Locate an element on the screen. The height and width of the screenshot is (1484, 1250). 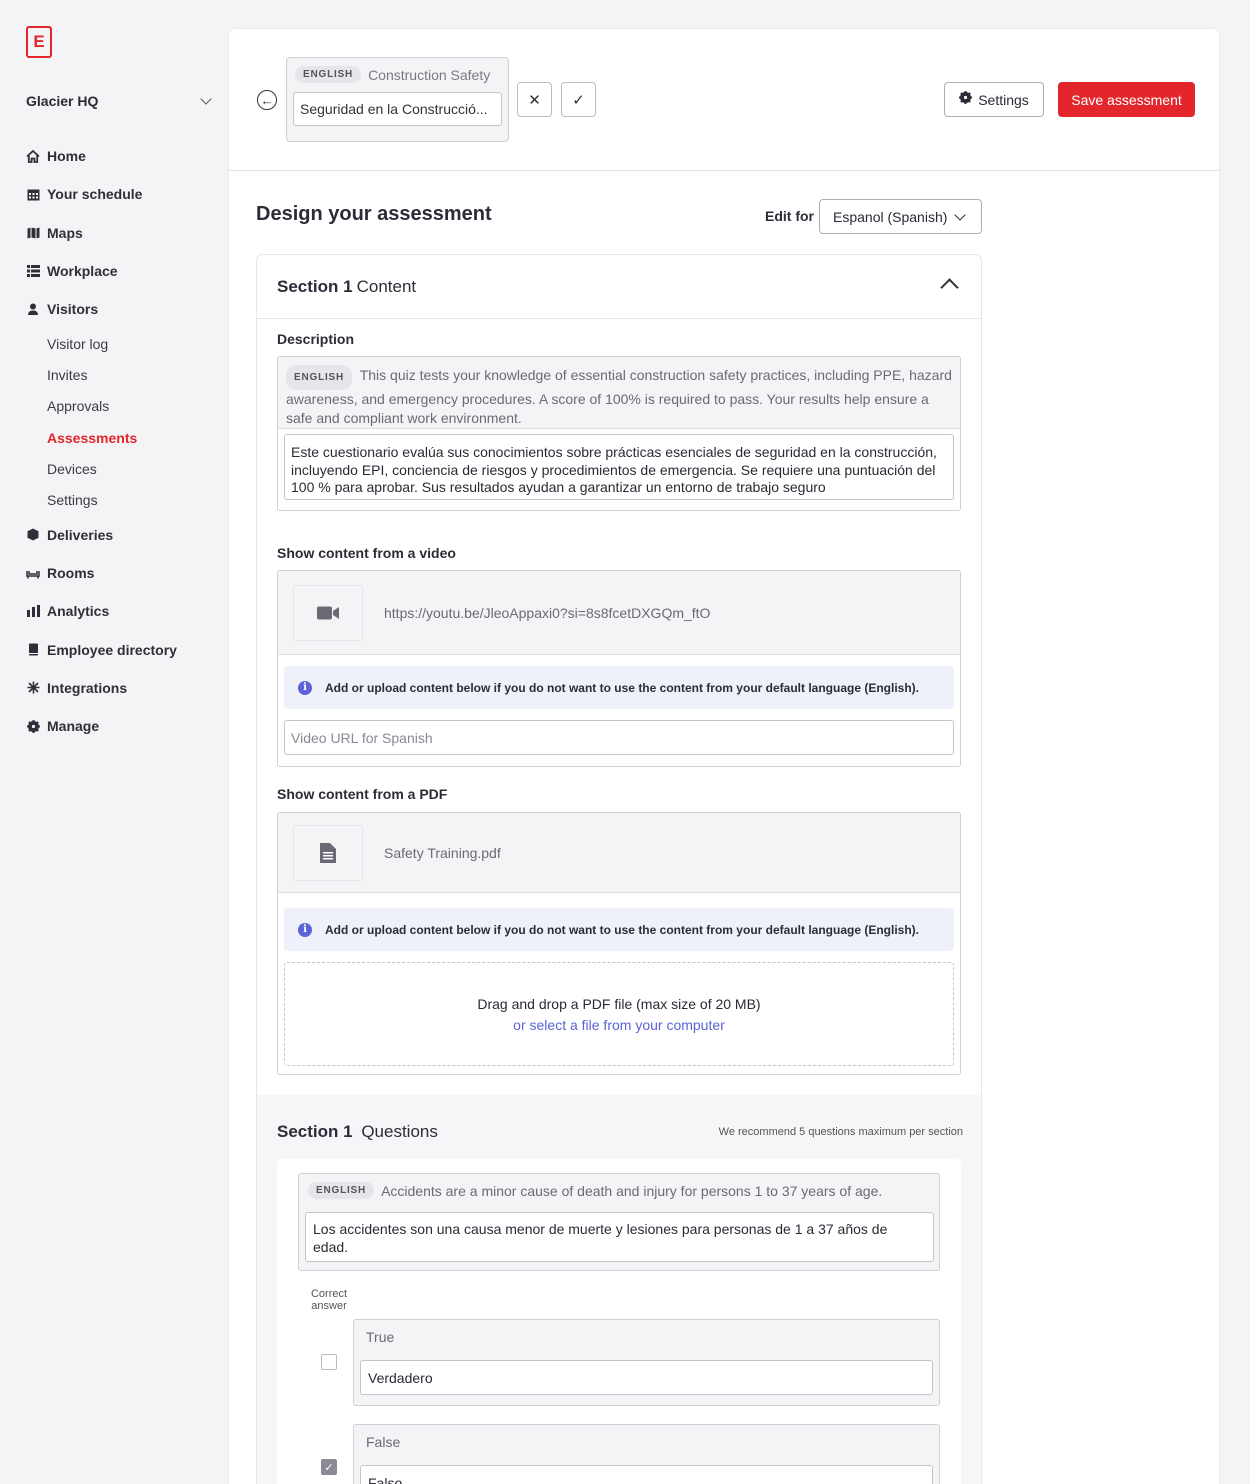
back-arrow-icon: ← is located at coordinates (267, 100).